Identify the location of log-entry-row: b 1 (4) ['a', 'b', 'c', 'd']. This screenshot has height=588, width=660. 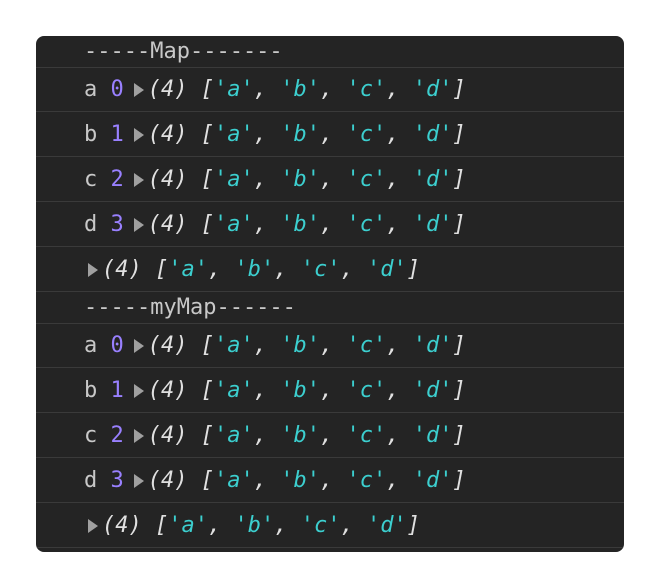
(330, 391).